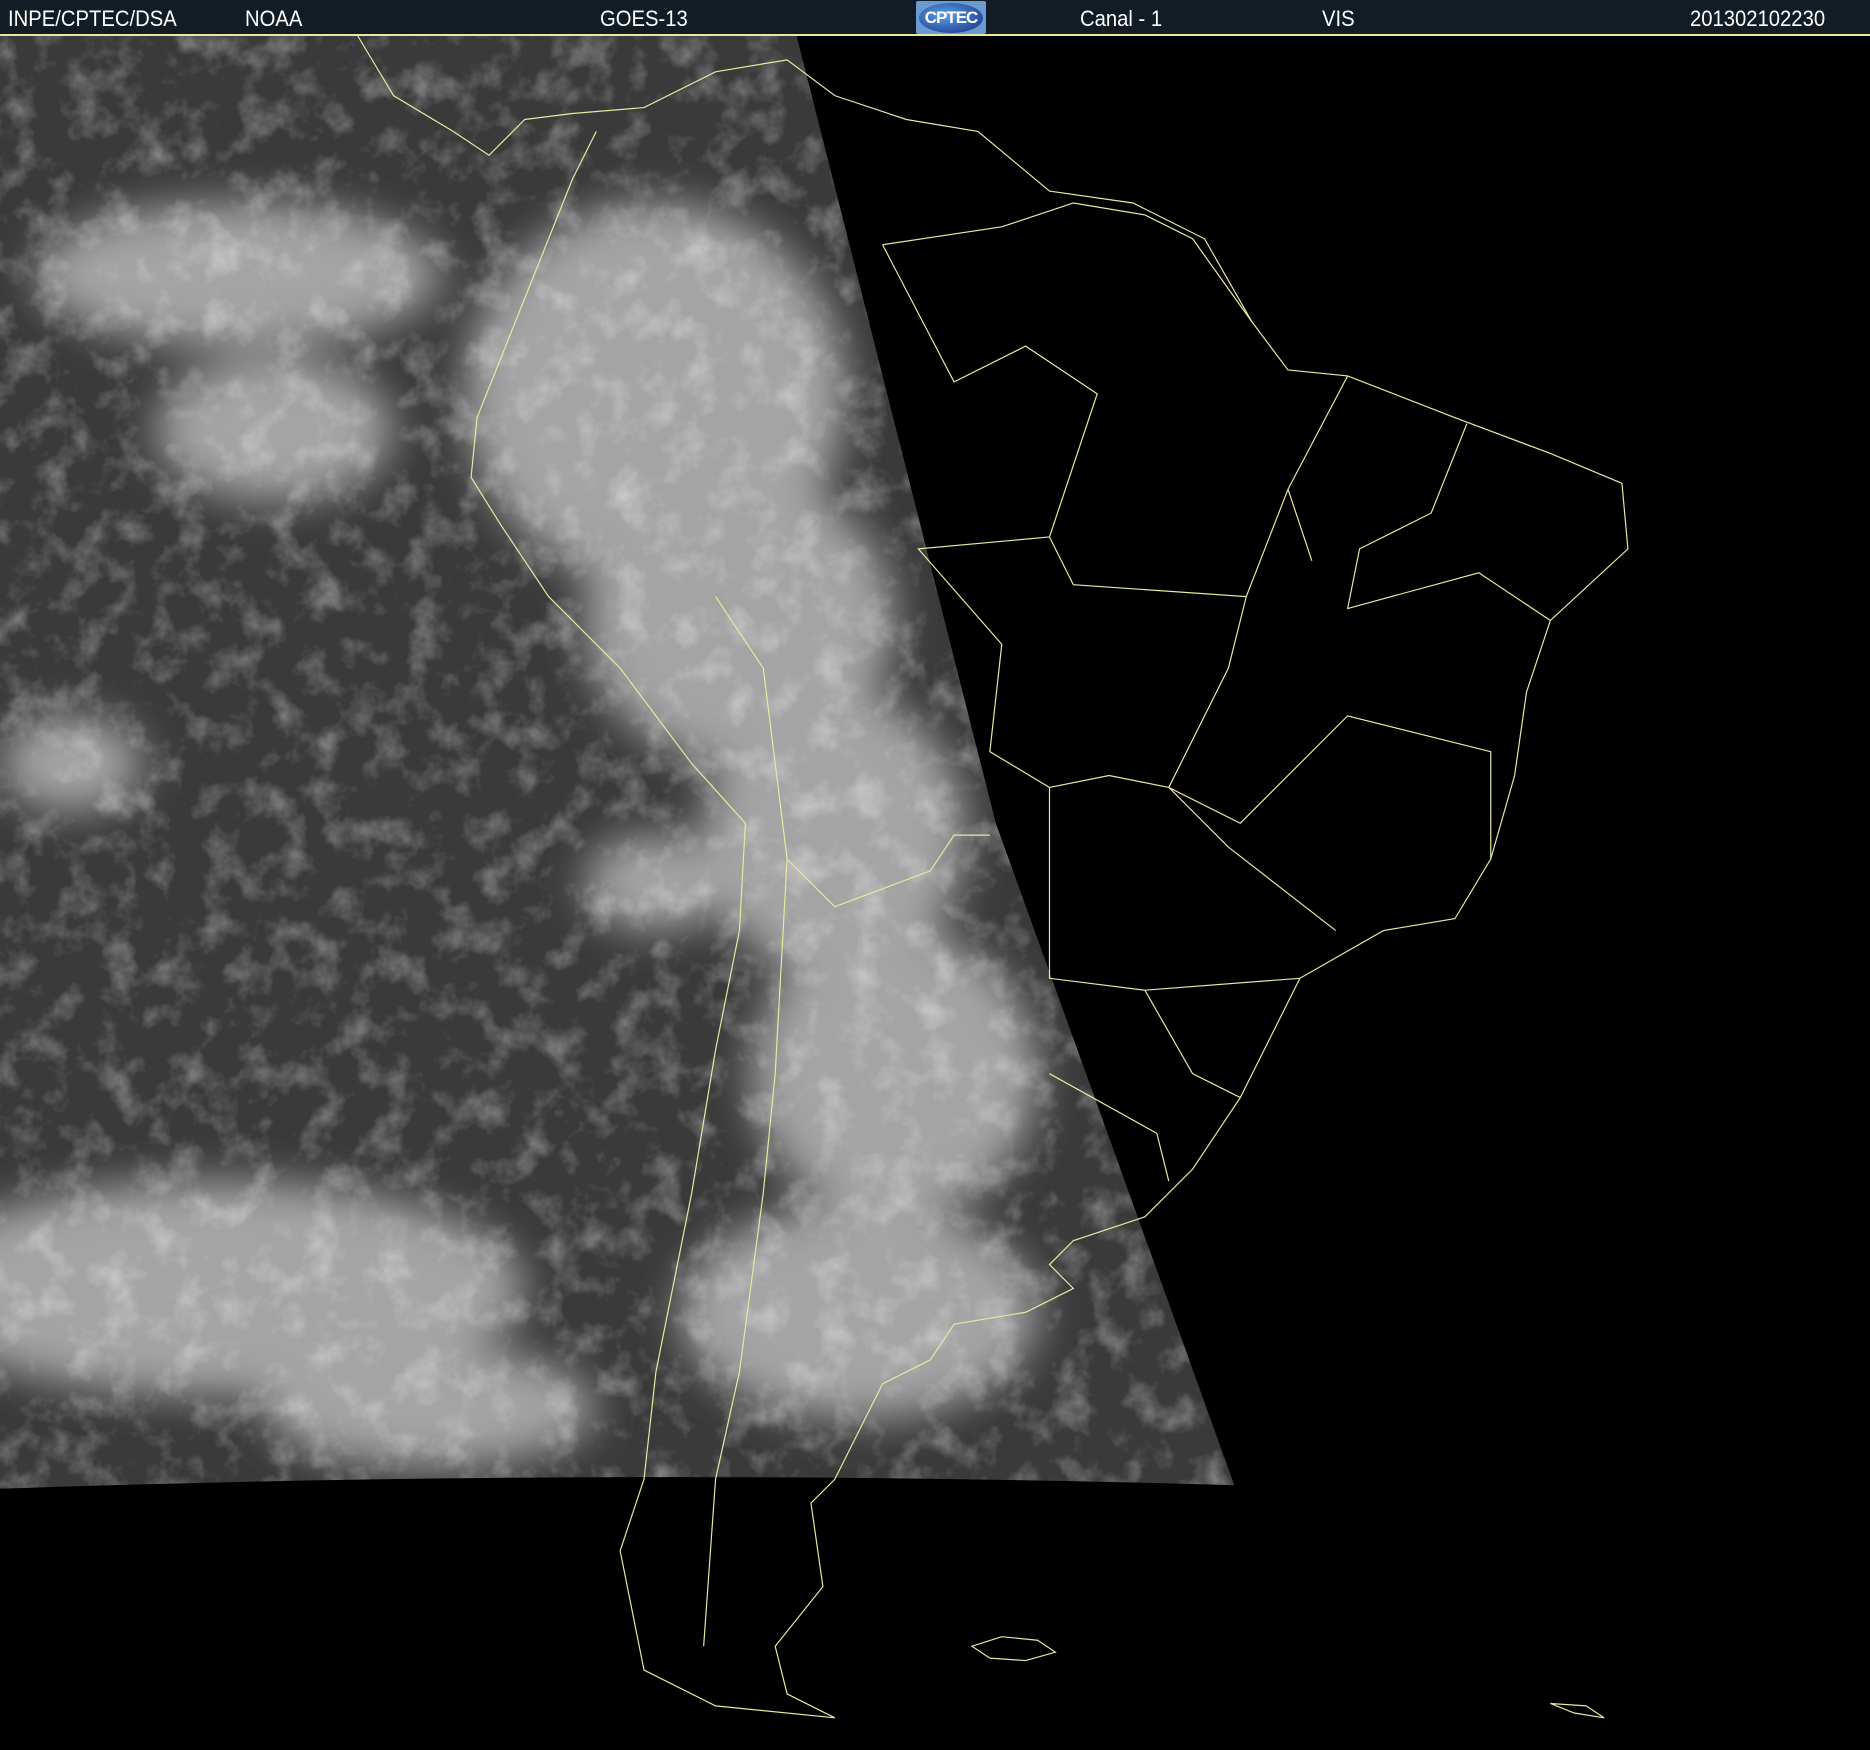 The height and width of the screenshot is (1750, 1870). What do you see at coordinates (92, 18) in the screenshot?
I see `institution-label: INPE/CPTEC/DSA` at bounding box center [92, 18].